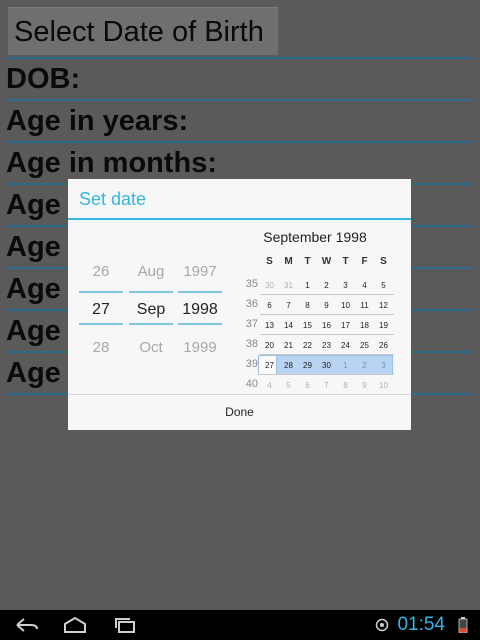 This screenshot has width=480, height=640. Describe the element at coordinates (41, 373) in the screenshot. I see `age-label-8: Age i` at that location.